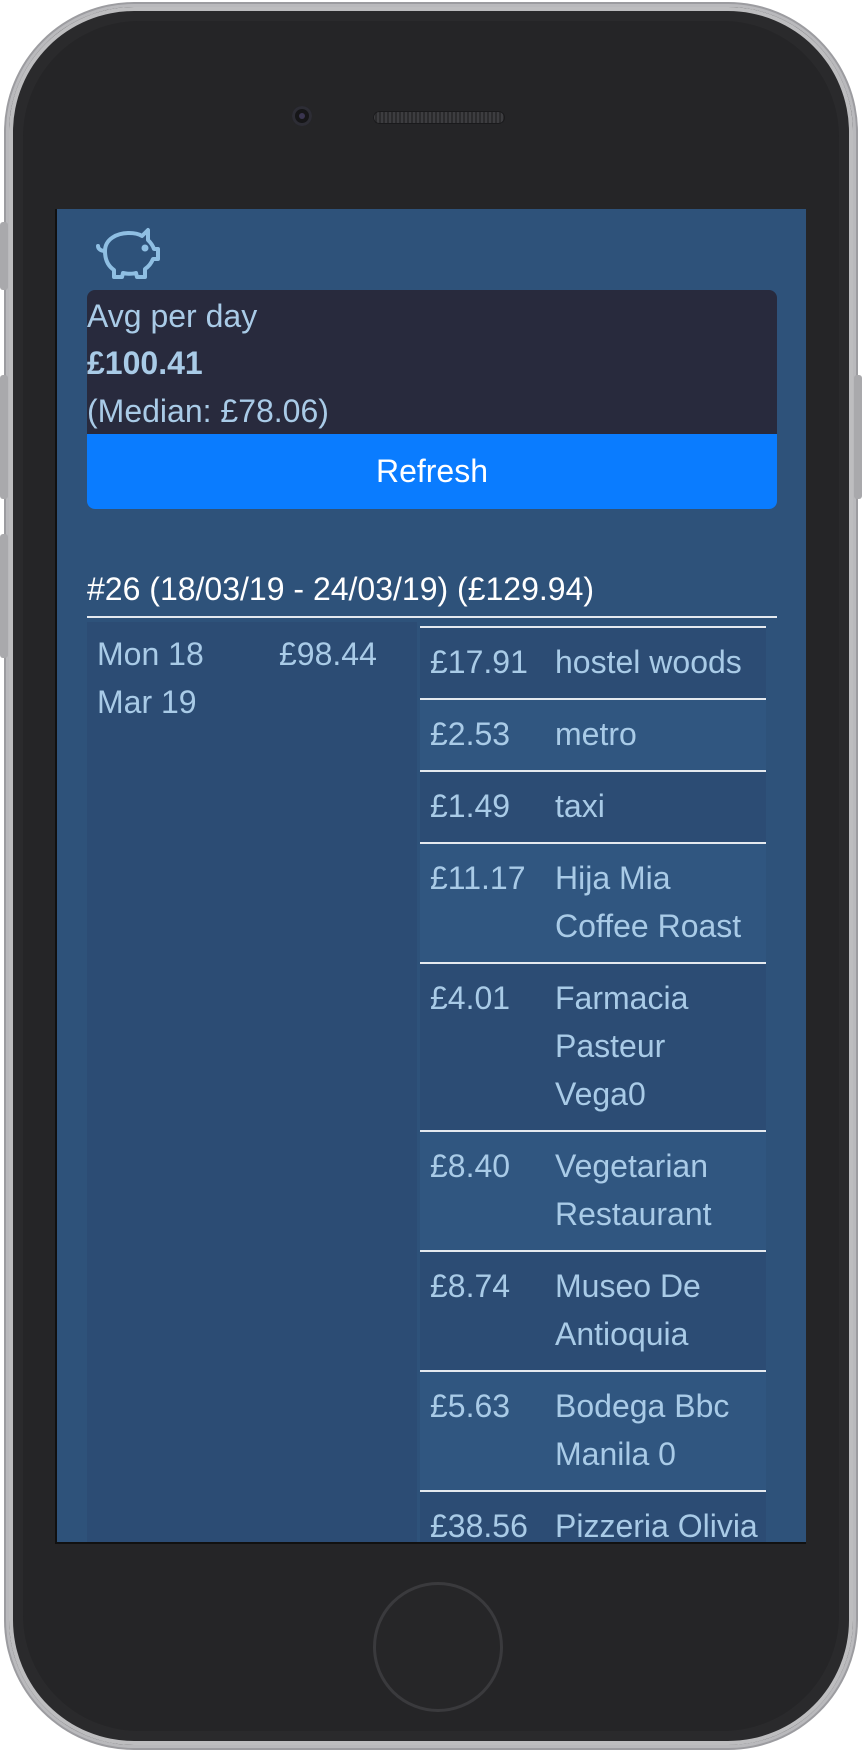 The image size is (862, 1754). I want to click on transaction-amount: £2.53, so click(470, 734).